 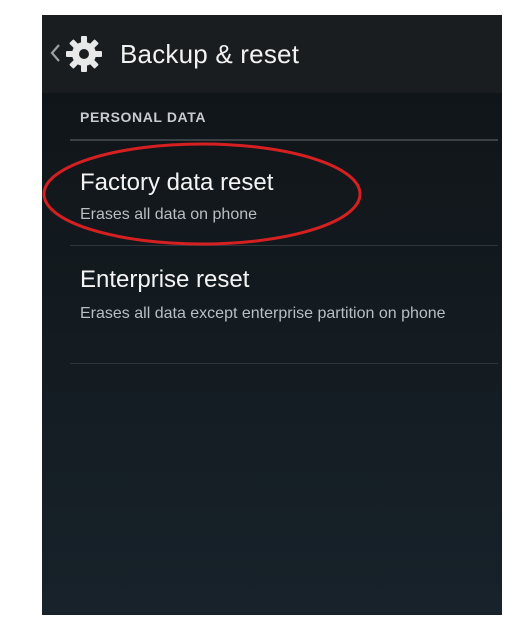 What do you see at coordinates (177, 182) in the screenshot?
I see `factory-data-reset-title: Factory data reset` at bounding box center [177, 182].